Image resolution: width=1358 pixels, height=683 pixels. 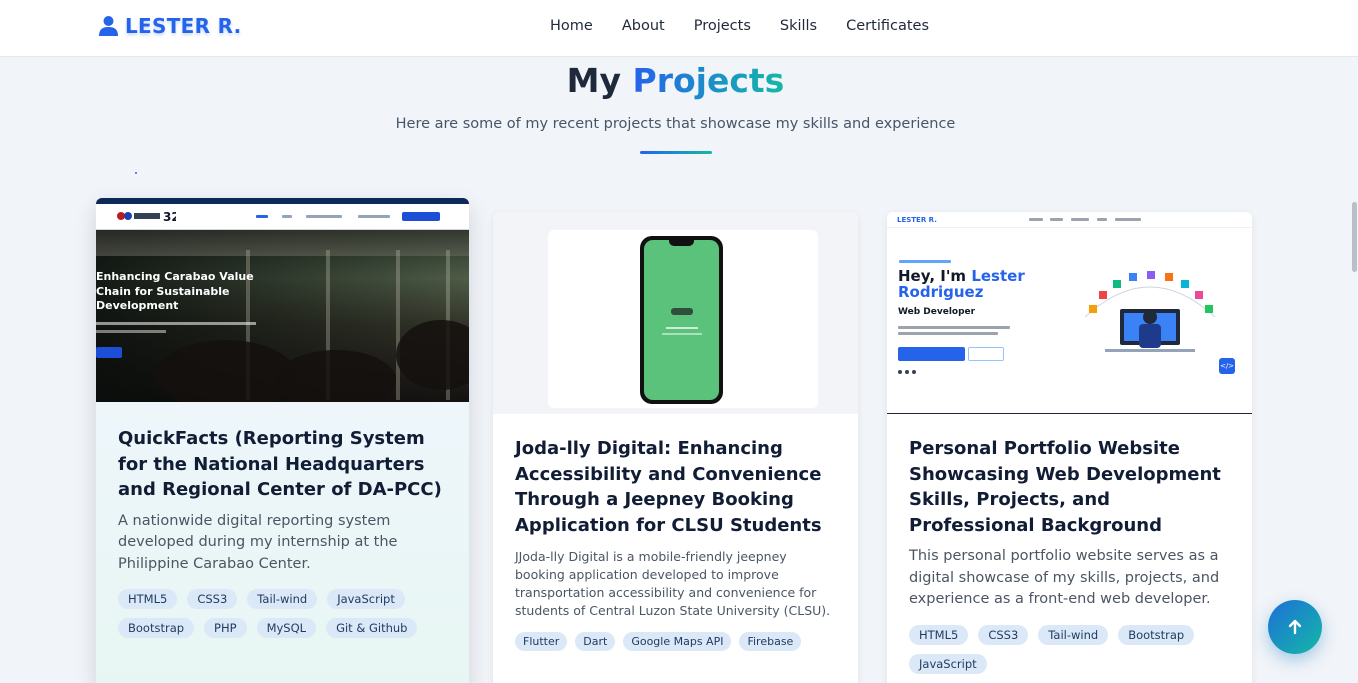 What do you see at coordinates (372, 628) in the screenshot?
I see `tech-tag: Git & Github` at bounding box center [372, 628].